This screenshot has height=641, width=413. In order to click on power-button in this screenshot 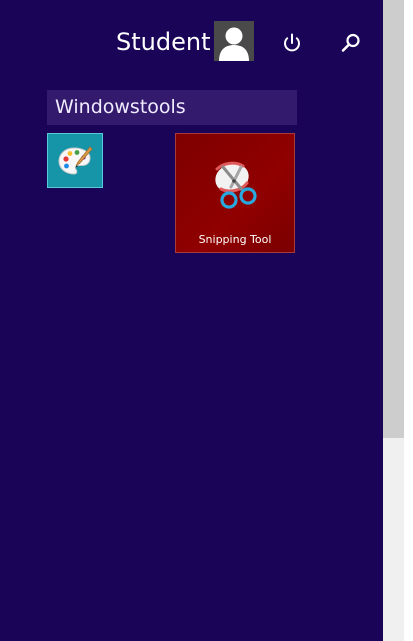, I will do `click(292, 43)`.